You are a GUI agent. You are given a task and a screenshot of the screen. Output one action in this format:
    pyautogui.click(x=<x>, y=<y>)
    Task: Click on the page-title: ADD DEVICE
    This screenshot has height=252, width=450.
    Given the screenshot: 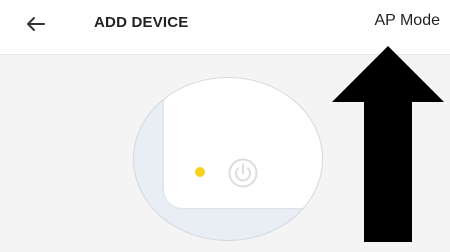 What is the action you would take?
    pyautogui.click(x=141, y=22)
    